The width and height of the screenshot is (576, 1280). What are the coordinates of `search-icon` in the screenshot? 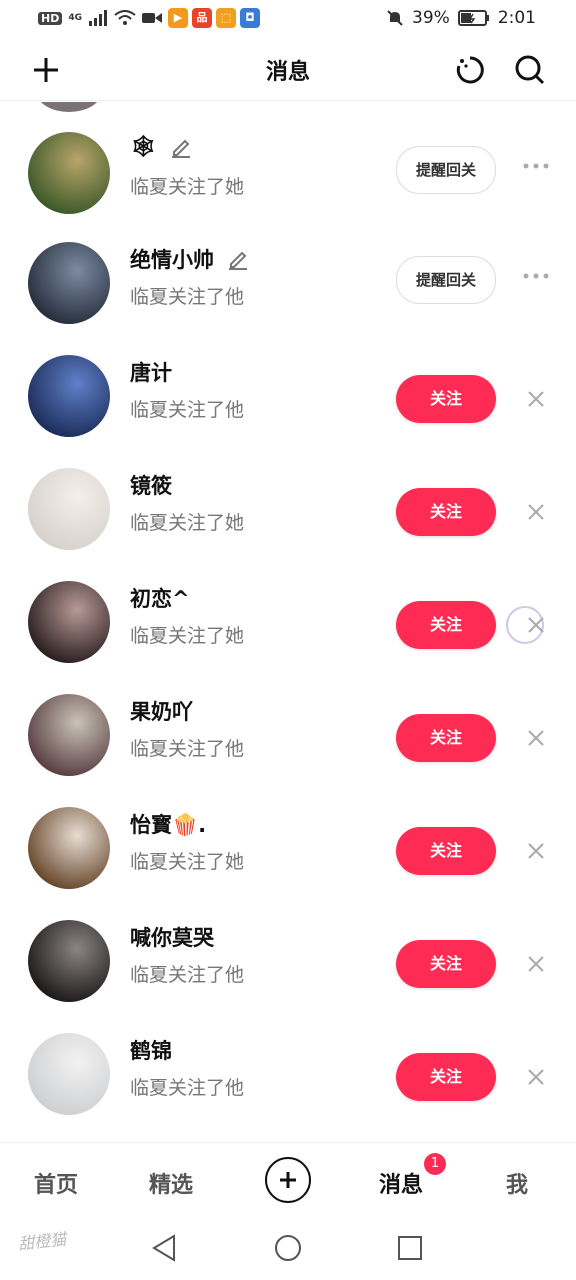 It's located at (530, 70).